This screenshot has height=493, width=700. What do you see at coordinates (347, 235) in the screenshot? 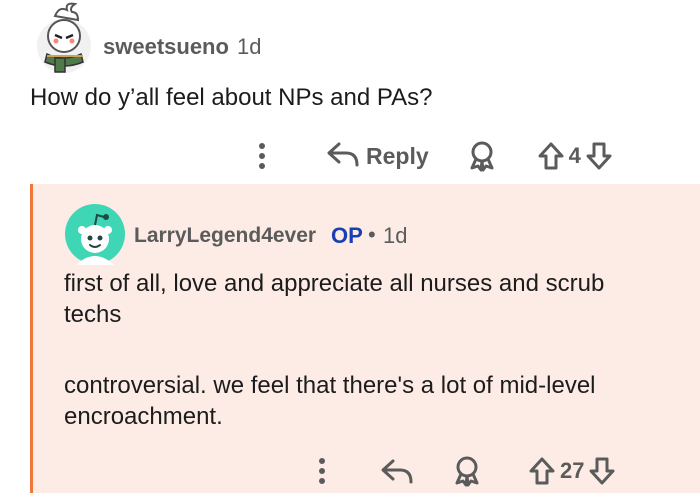
I see `op-badge: OP` at bounding box center [347, 235].